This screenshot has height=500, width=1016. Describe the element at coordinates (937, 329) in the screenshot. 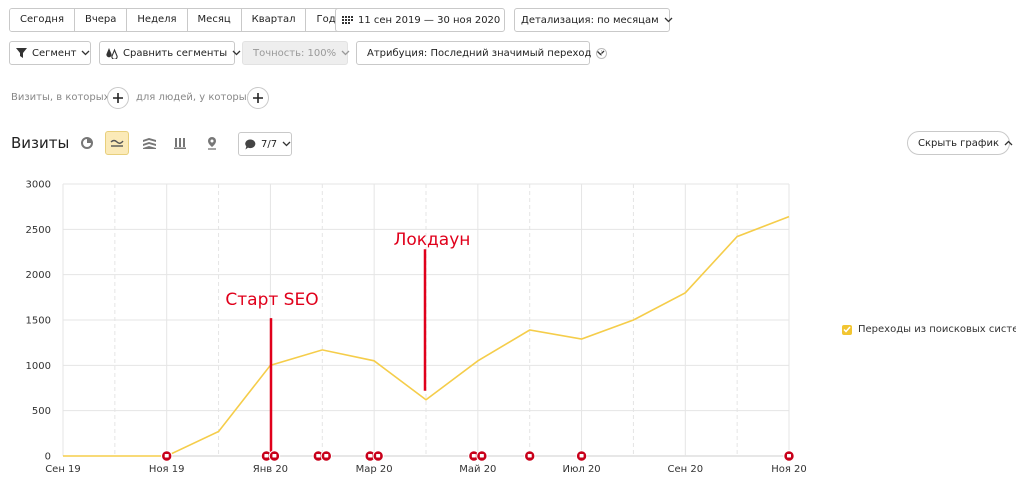

I see `legend-label: Переходы из поисковых систем` at that location.